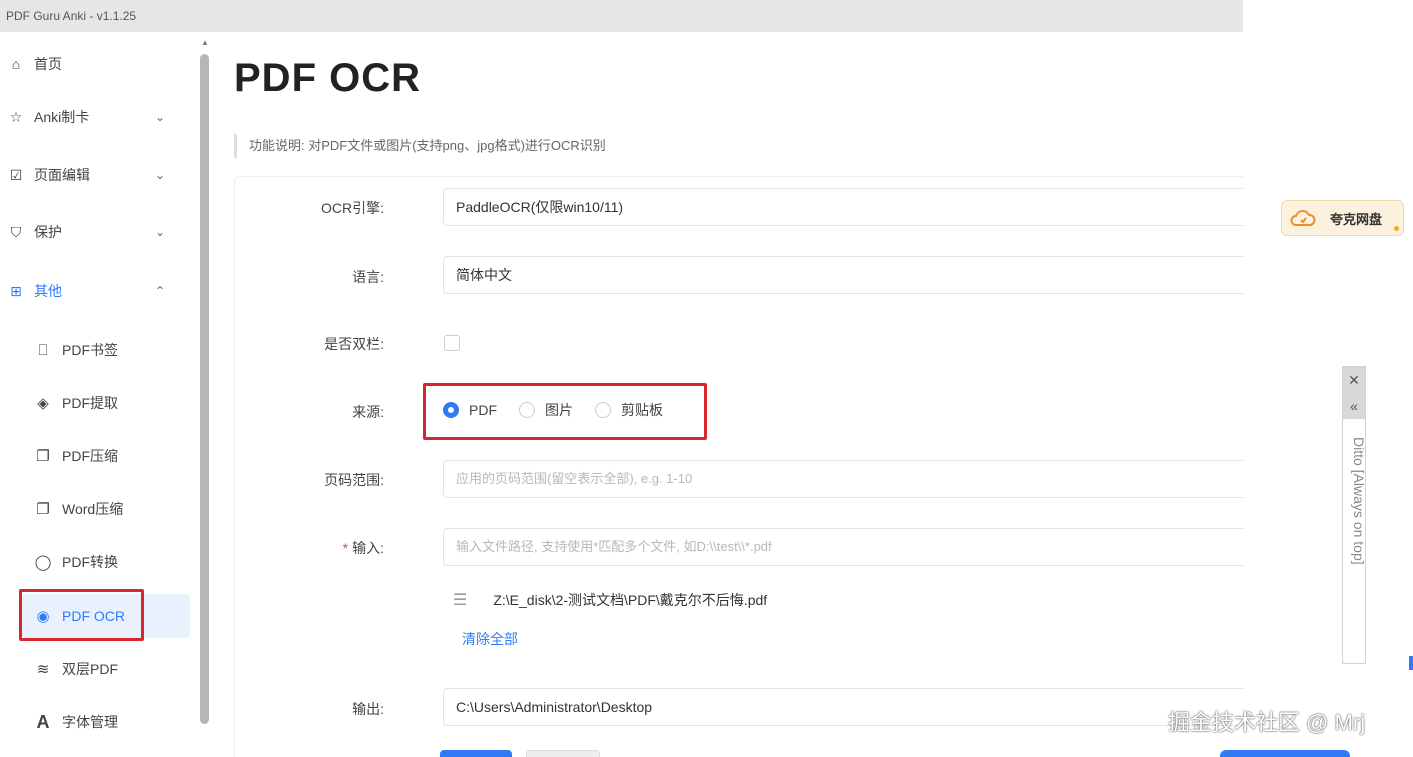  What do you see at coordinates (48, 64) in the screenshot?
I see `sidebar-item-label: 首页` at bounding box center [48, 64].